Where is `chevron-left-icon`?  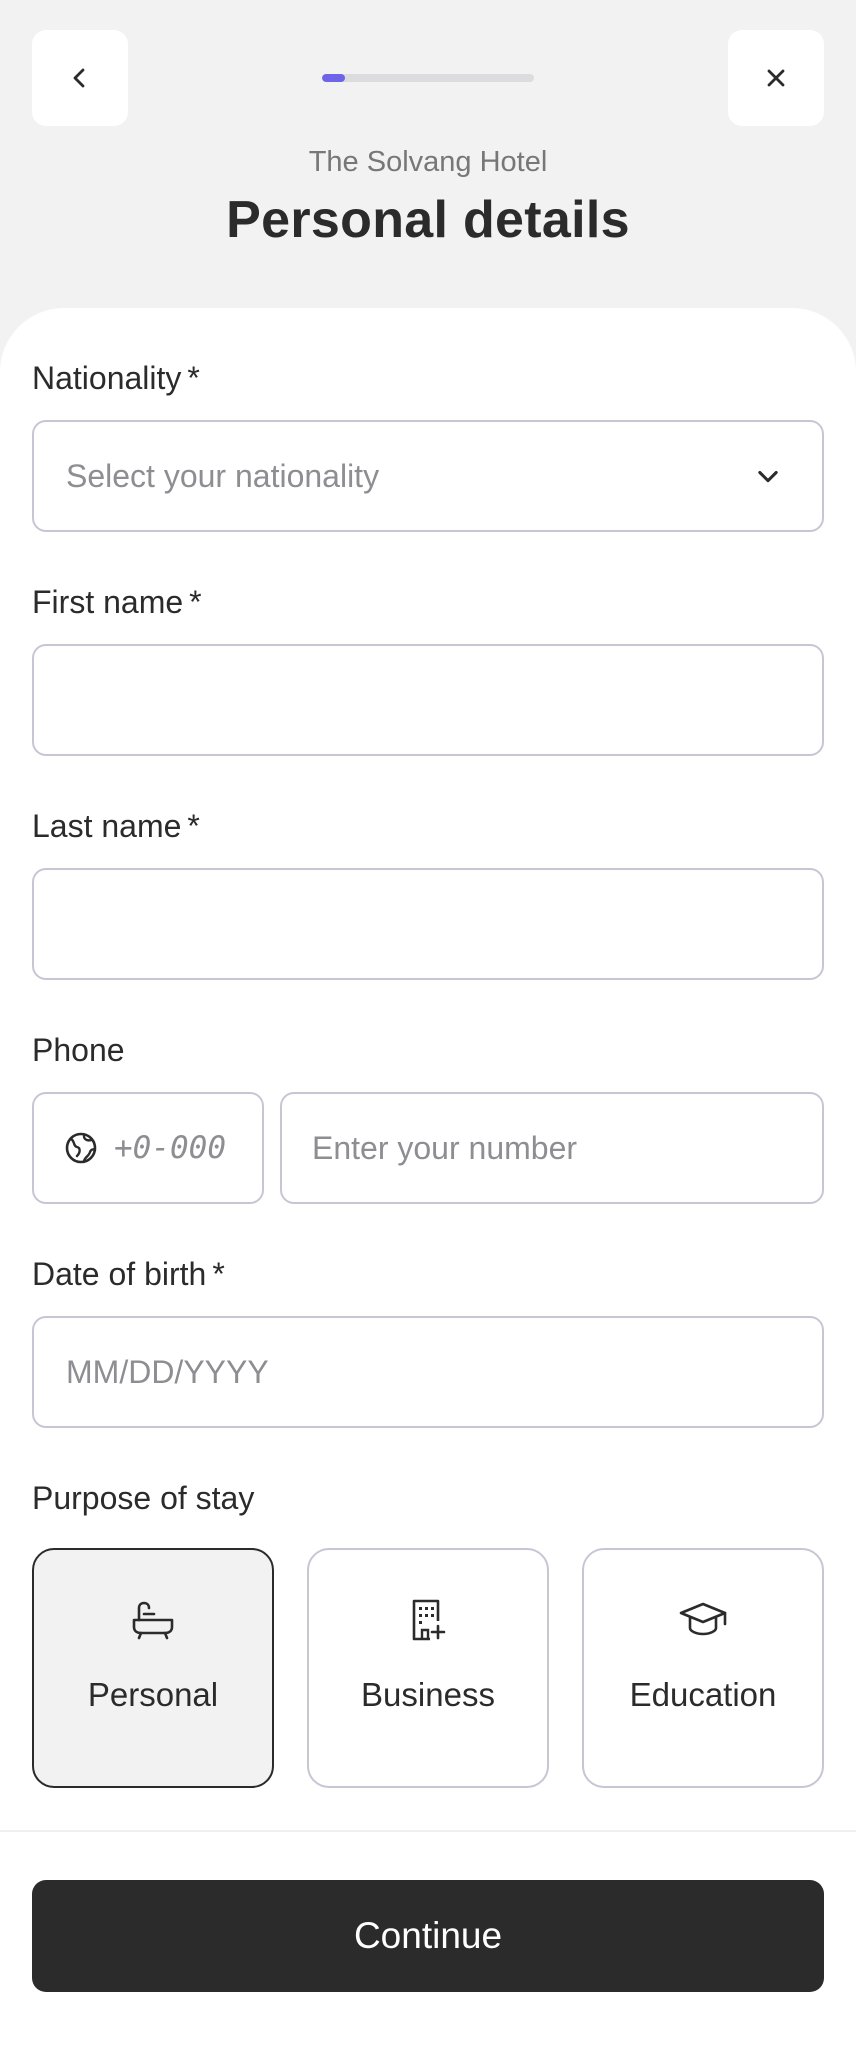
chevron-left-icon is located at coordinates (79, 78).